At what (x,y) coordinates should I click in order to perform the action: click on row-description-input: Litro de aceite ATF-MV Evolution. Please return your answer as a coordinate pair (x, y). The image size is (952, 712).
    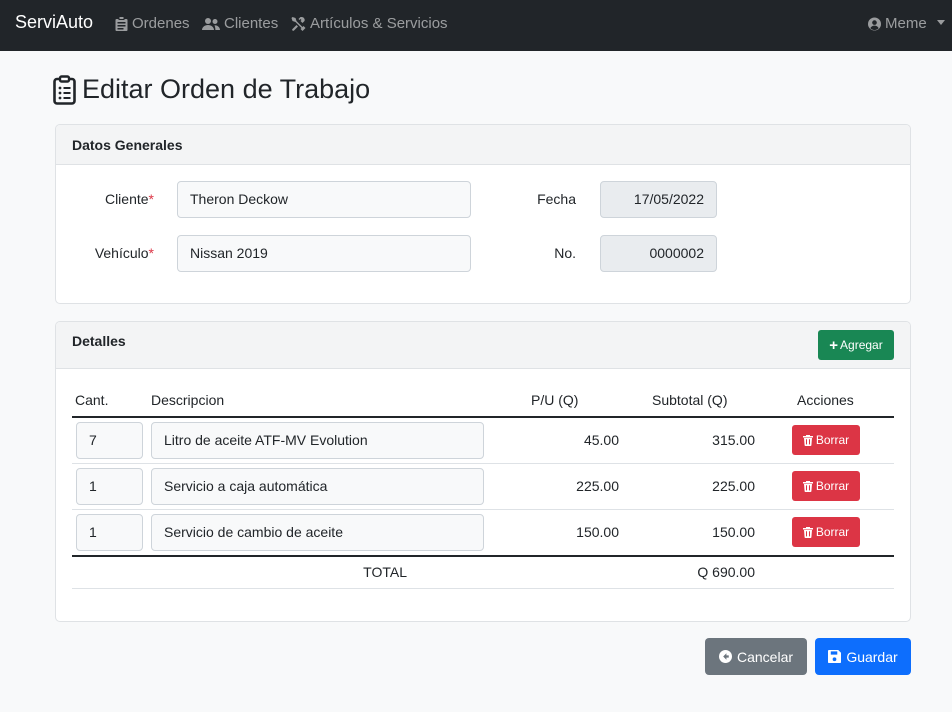
    Looking at the image, I should click on (317, 440).